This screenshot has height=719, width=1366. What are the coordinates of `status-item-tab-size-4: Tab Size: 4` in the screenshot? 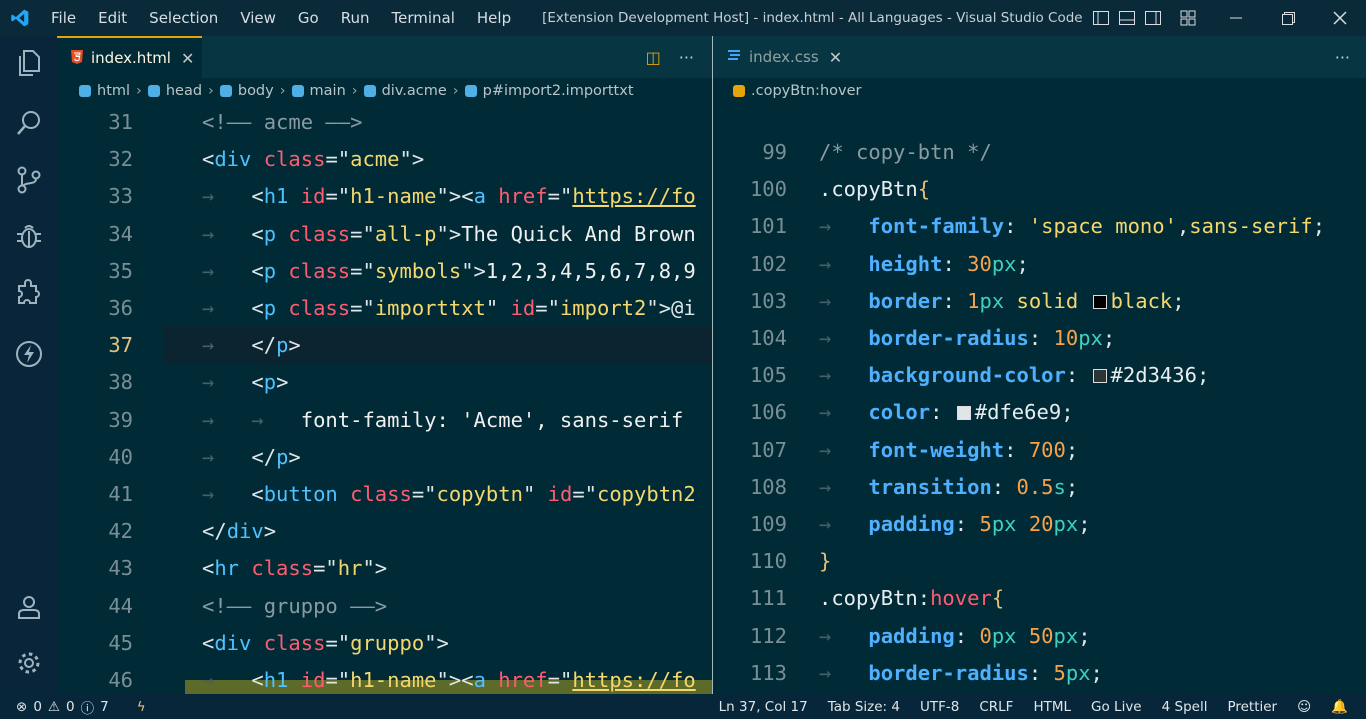 It's located at (864, 707).